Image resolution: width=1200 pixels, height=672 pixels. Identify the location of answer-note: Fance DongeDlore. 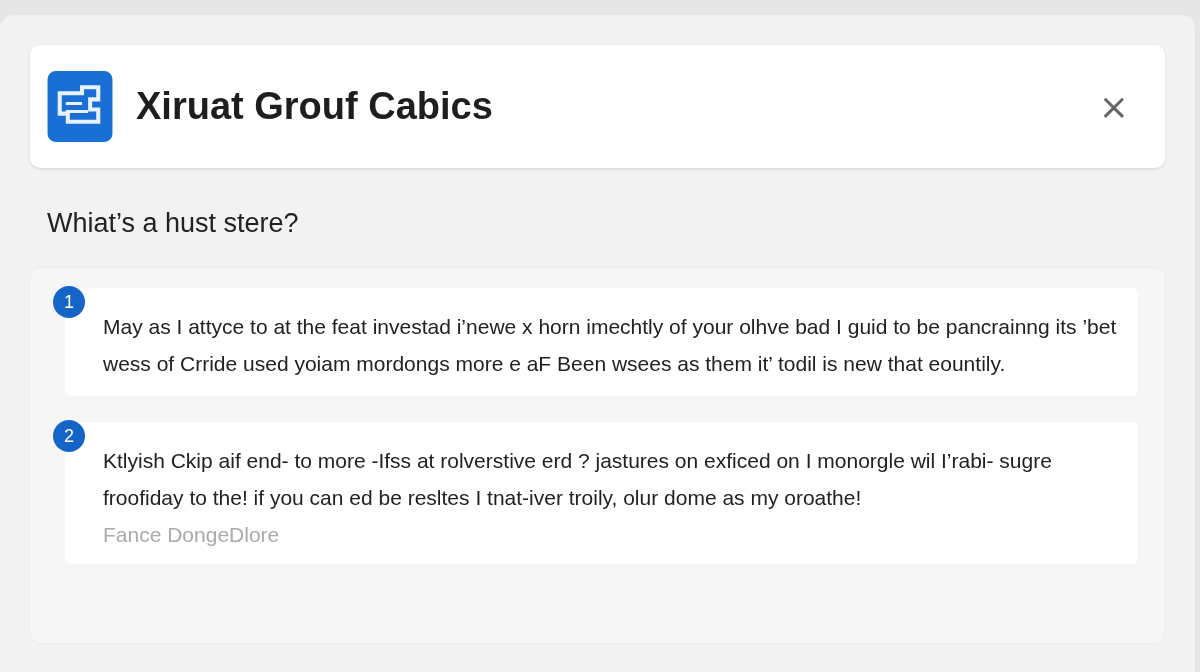
(192, 535).